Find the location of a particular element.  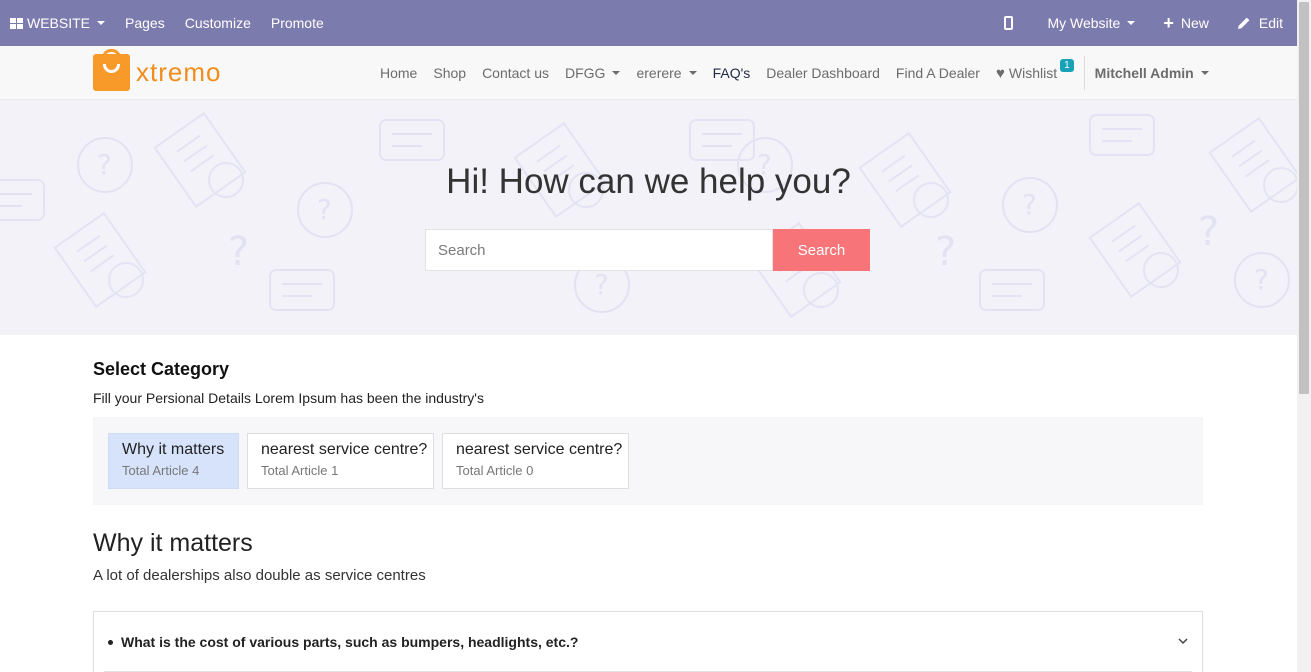

edit-button-label: Edit is located at coordinates (1270, 23).